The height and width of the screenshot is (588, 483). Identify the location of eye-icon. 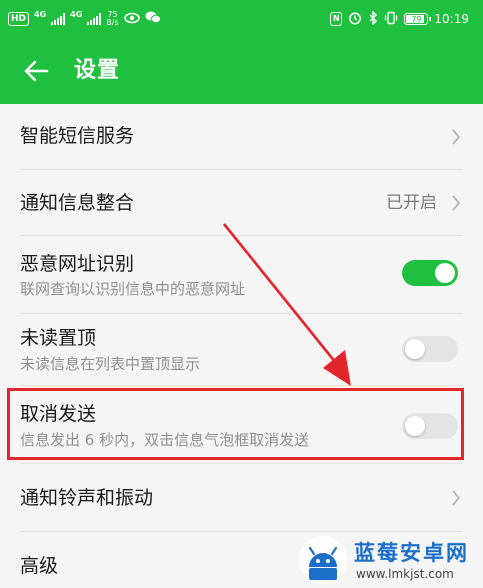
(131, 19).